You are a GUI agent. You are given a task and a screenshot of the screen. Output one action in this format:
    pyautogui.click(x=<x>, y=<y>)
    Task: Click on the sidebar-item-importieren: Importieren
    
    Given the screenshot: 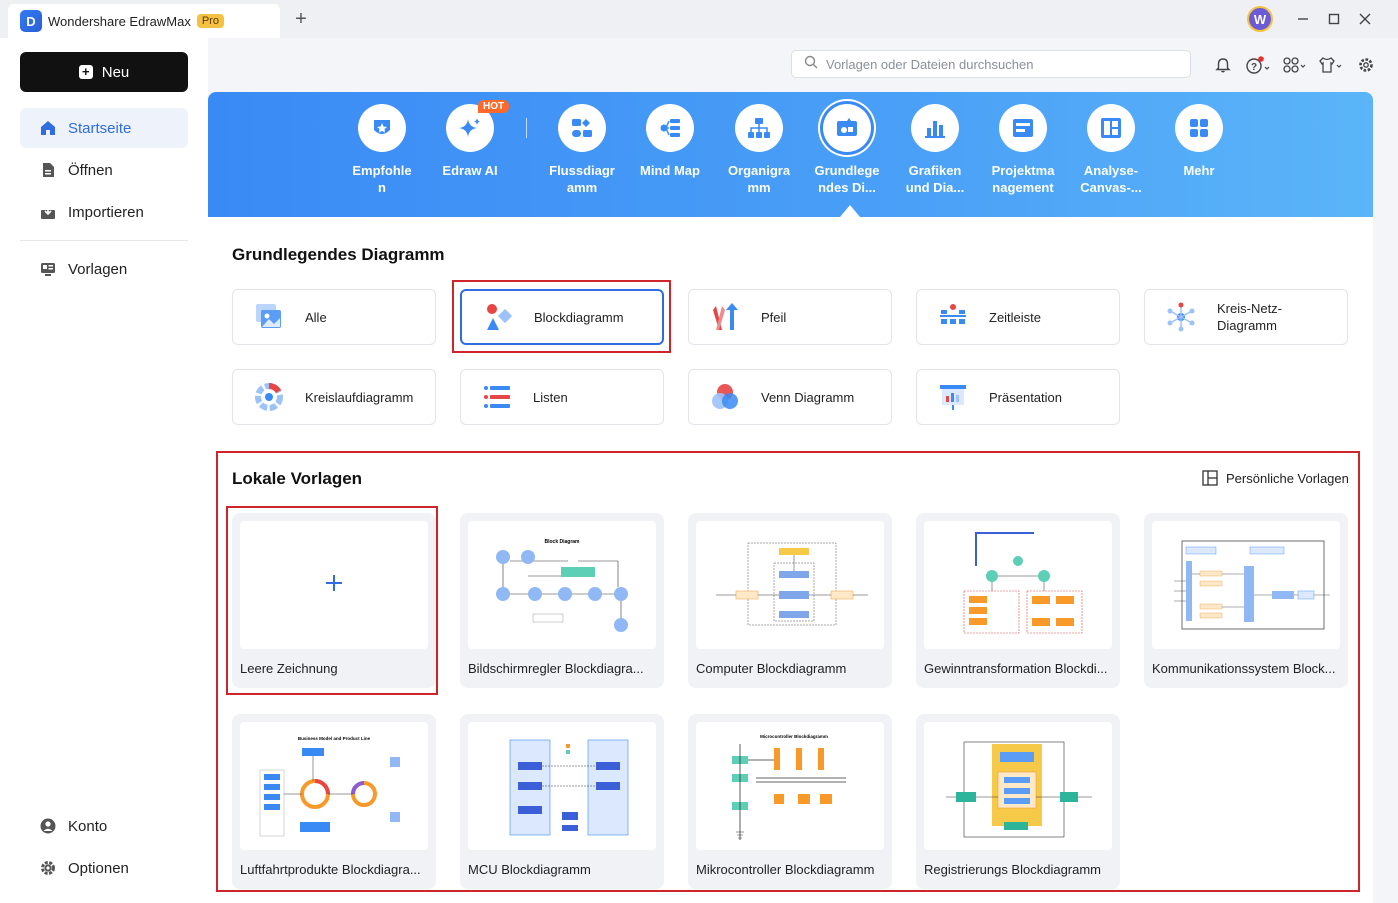 What is the action you would take?
    pyautogui.click(x=104, y=212)
    